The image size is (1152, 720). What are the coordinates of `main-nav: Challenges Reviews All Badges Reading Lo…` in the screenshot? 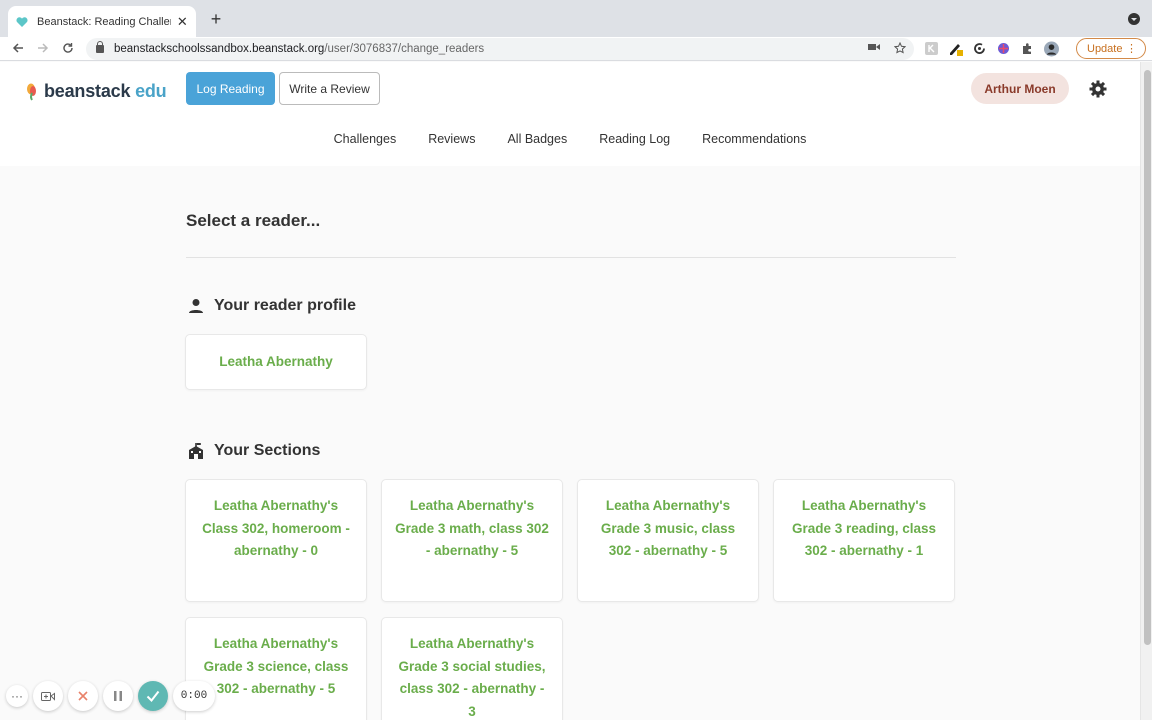 It's located at (570, 139).